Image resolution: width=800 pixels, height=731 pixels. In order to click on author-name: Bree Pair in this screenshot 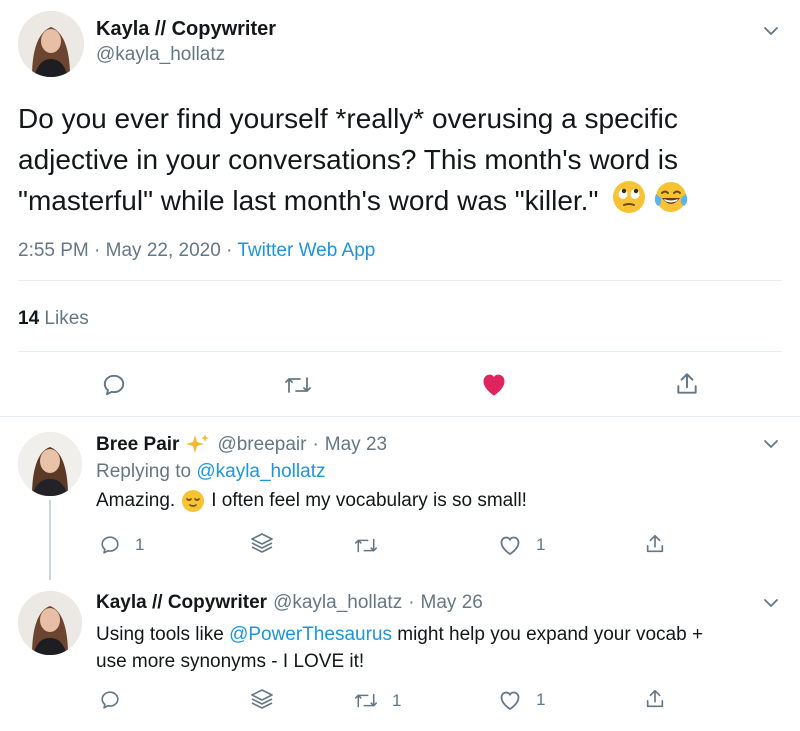, I will do `click(137, 445)`.